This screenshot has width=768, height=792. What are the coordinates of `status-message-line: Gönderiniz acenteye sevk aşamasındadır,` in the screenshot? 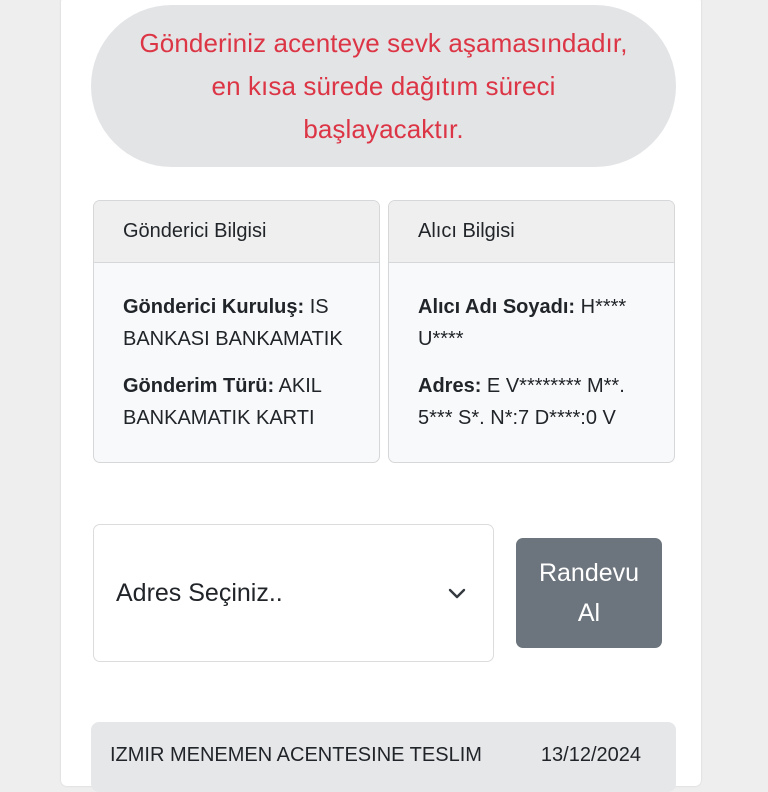 It's located at (383, 42).